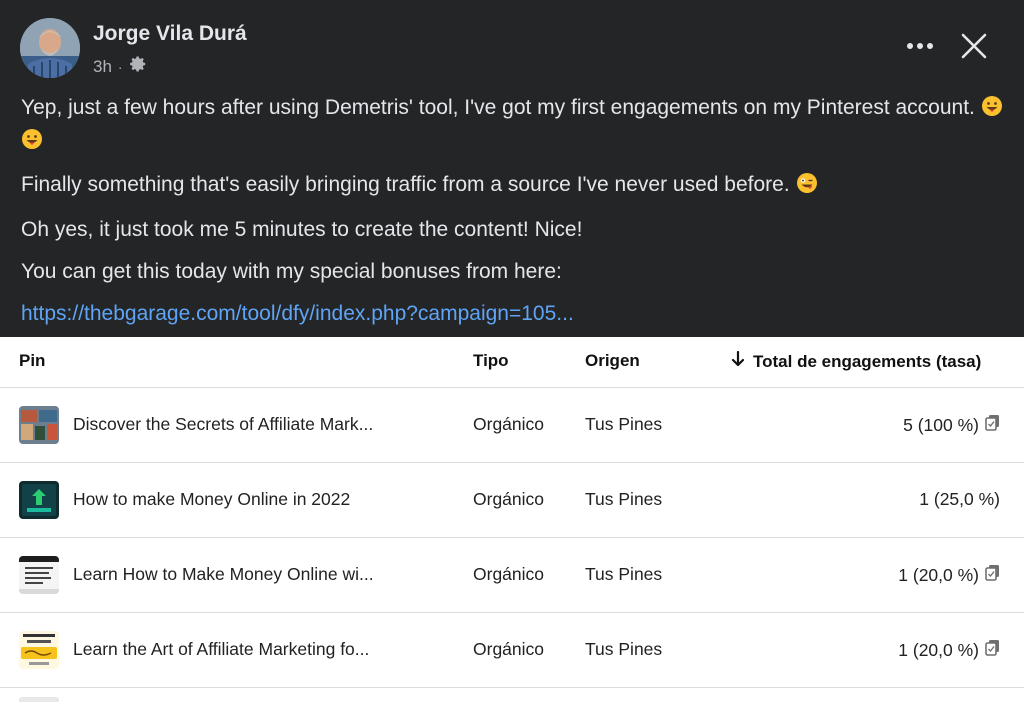 The height and width of the screenshot is (702, 1024). Describe the element at coordinates (941, 424) in the screenshot. I see `pin-total-value: 5 (100 %)` at that location.